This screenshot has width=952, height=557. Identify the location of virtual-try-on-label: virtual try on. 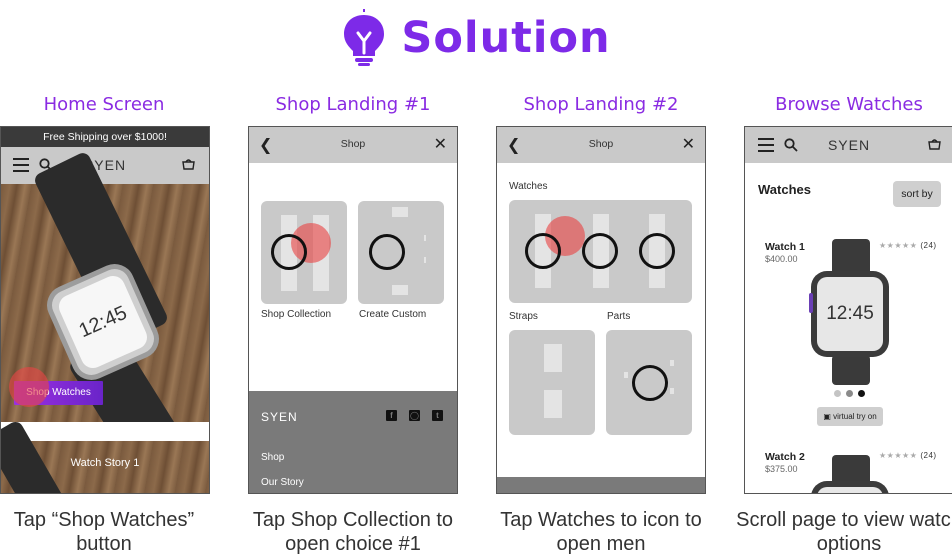
(855, 416).